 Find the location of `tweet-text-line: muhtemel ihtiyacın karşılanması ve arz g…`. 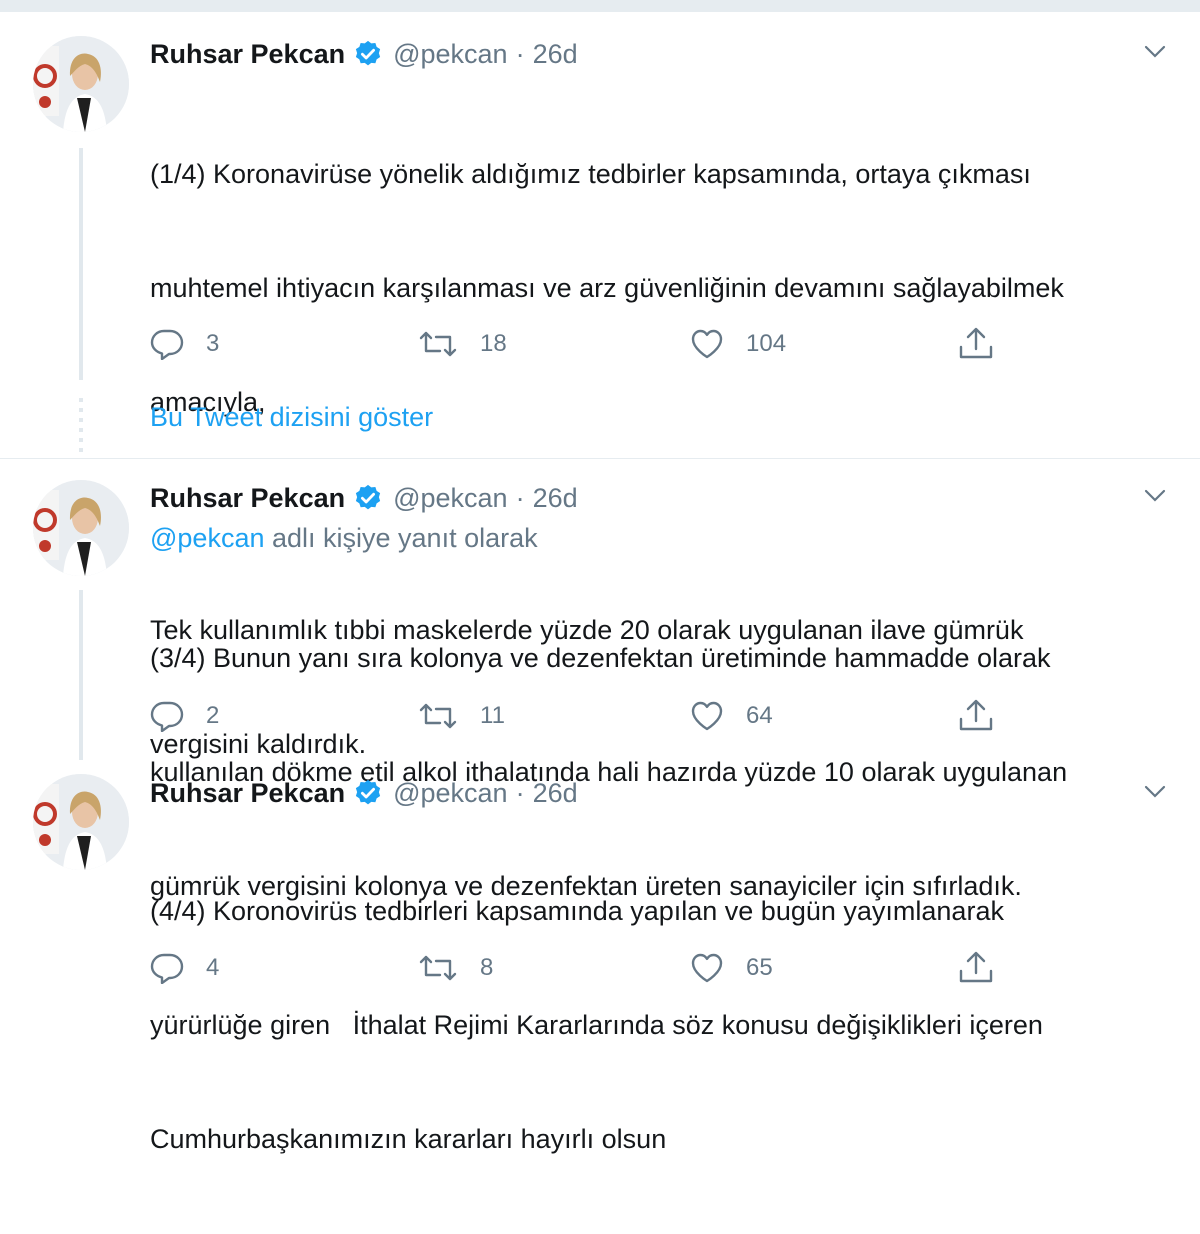

tweet-text-line: muhtemel ihtiyacın karşılanması ve arz g… is located at coordinates (607, 288).